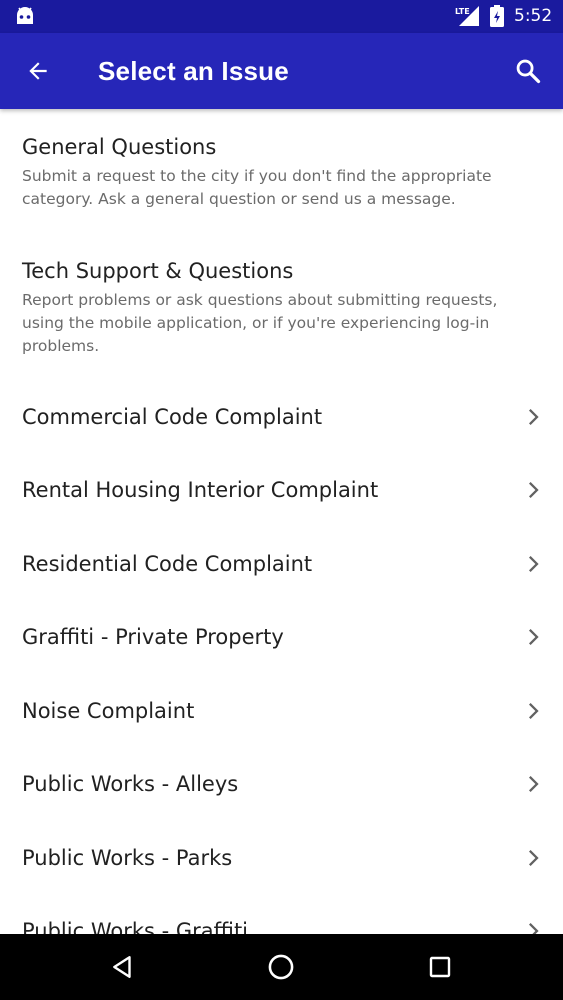  What do you see at coordinates (158, 271) in the screenshot?
I see `list-item-heading: Tech Support & Questions` at bounding box center [158, 271].